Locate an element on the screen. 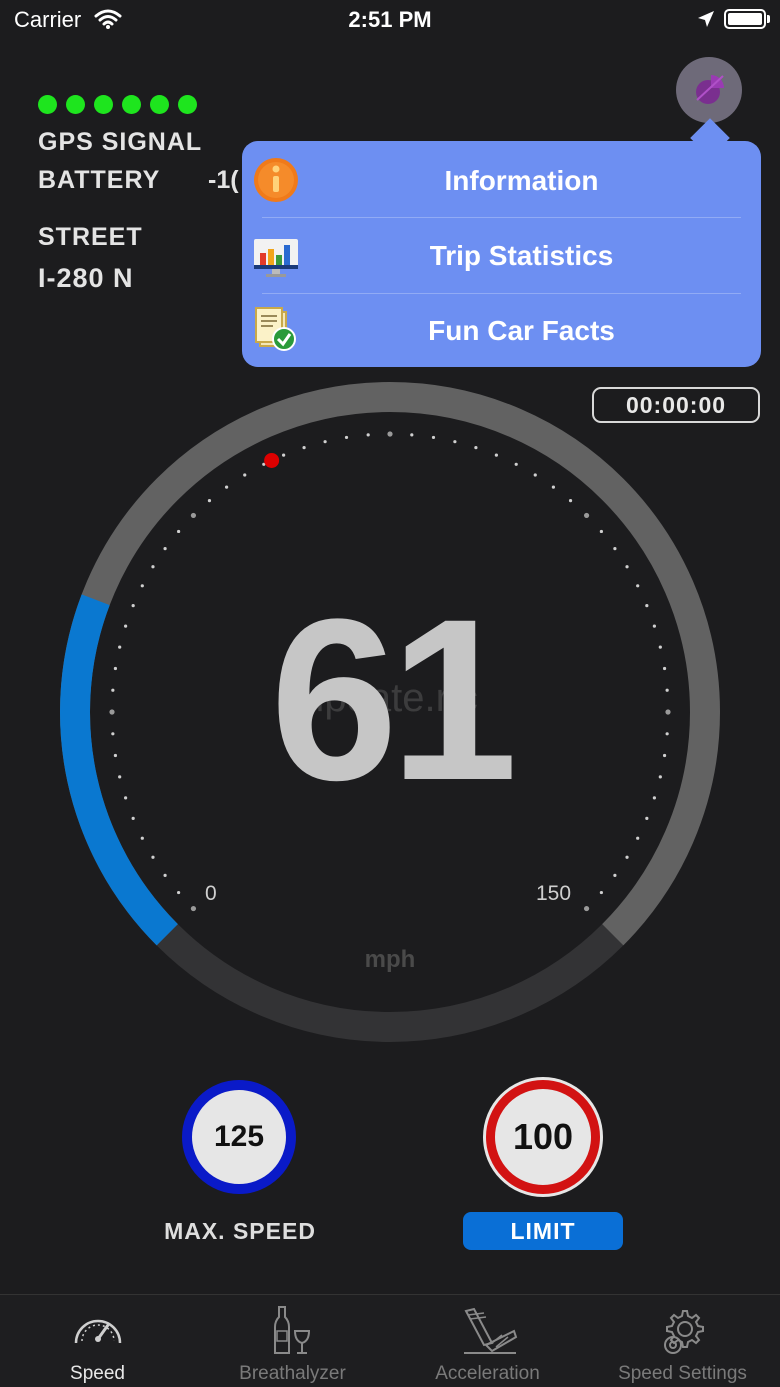  max-speed-label: MAX. SPEED is located at coordinates (240, 1231).